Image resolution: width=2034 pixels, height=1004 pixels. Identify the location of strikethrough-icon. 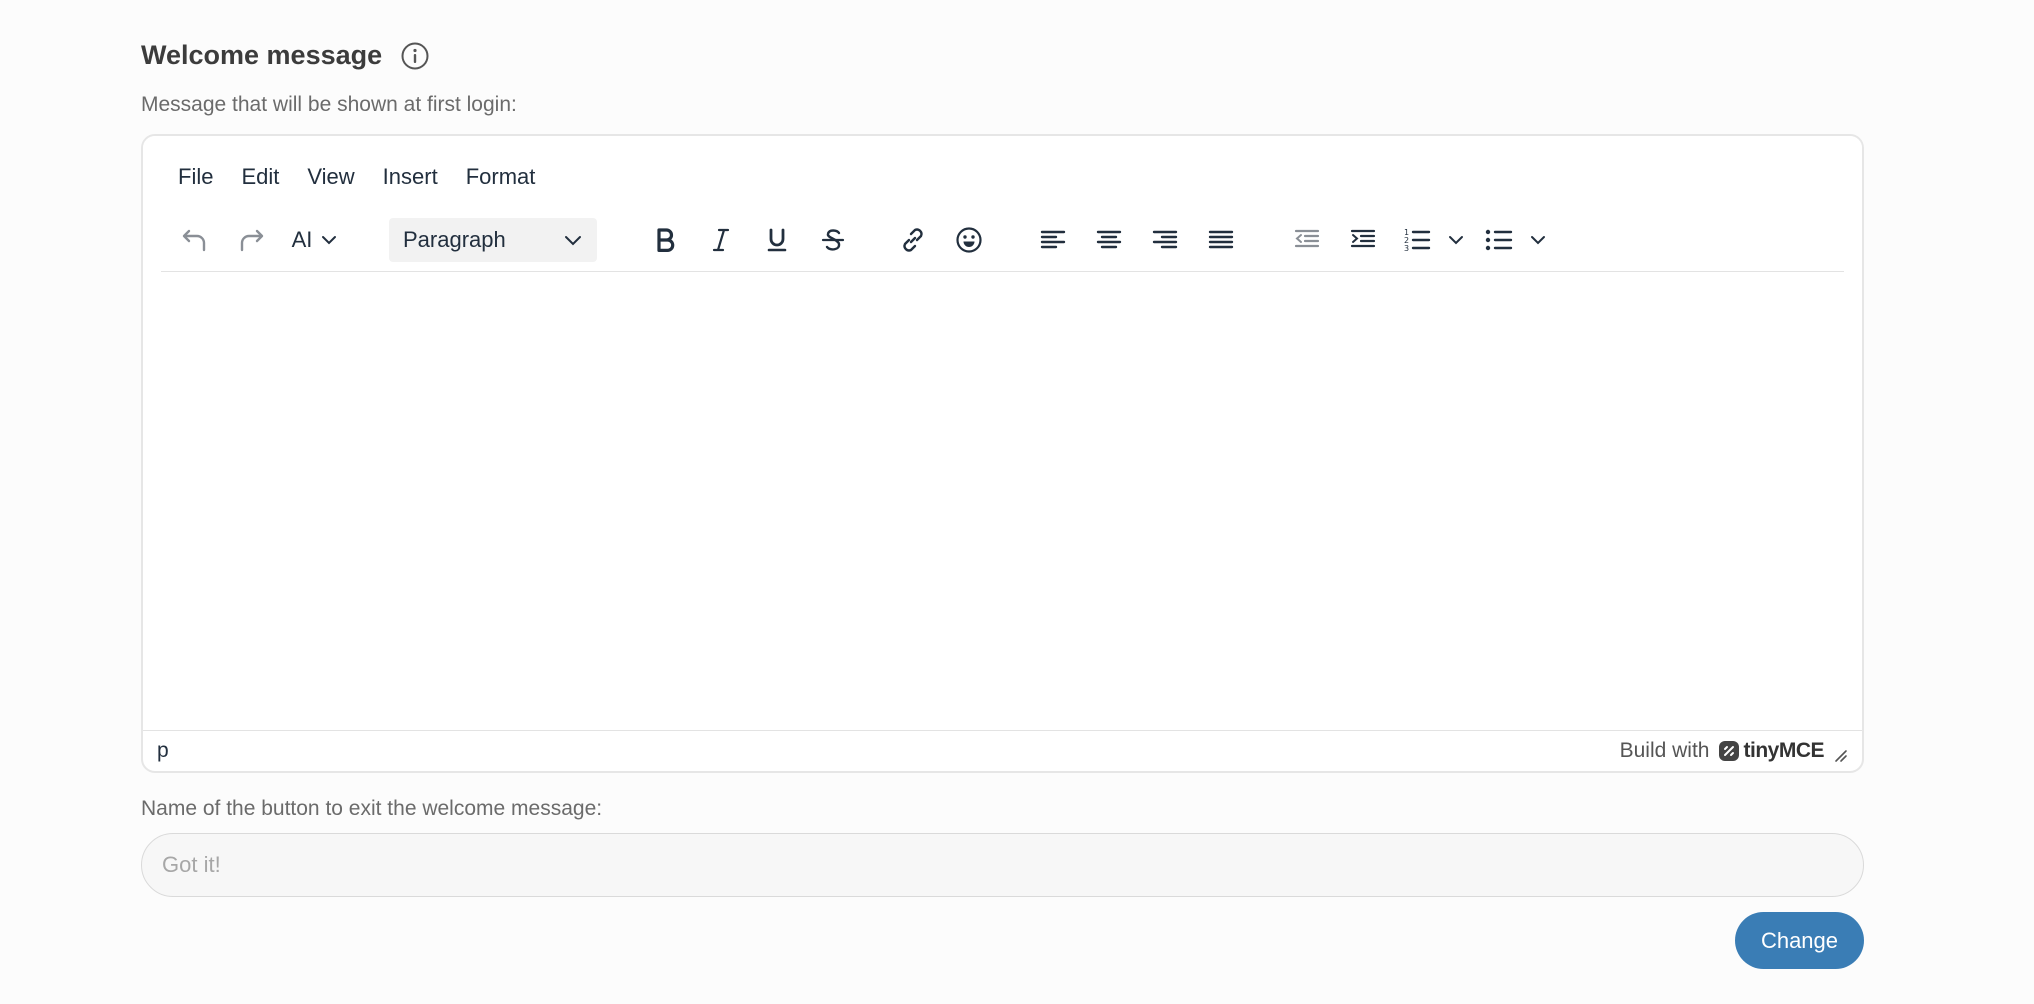
(833, 240).